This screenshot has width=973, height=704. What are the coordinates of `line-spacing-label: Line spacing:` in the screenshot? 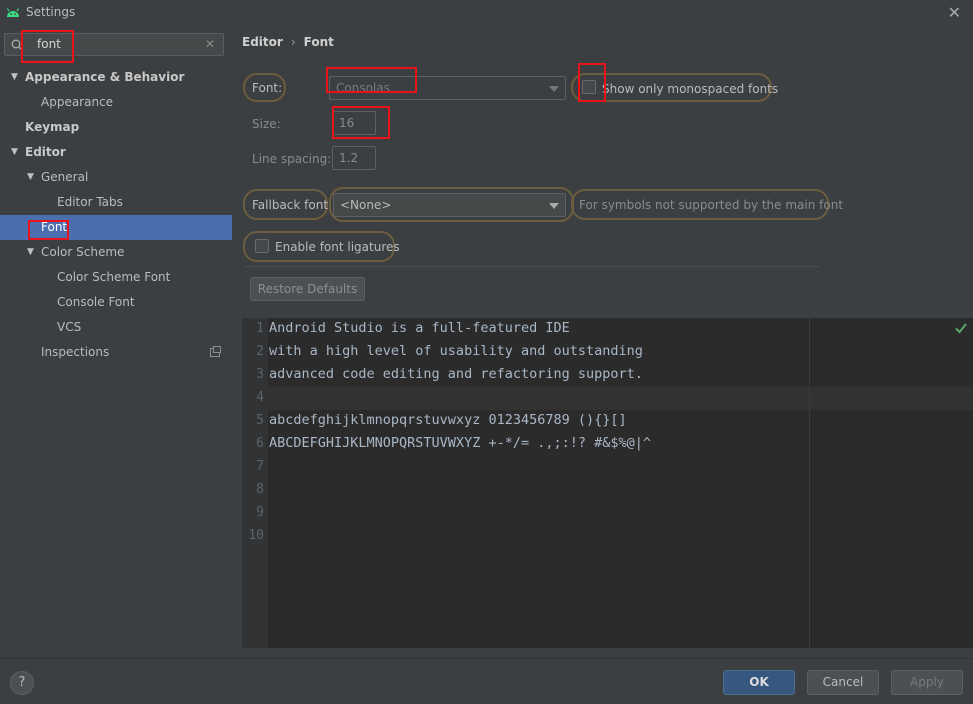 It's located at (292, 159).